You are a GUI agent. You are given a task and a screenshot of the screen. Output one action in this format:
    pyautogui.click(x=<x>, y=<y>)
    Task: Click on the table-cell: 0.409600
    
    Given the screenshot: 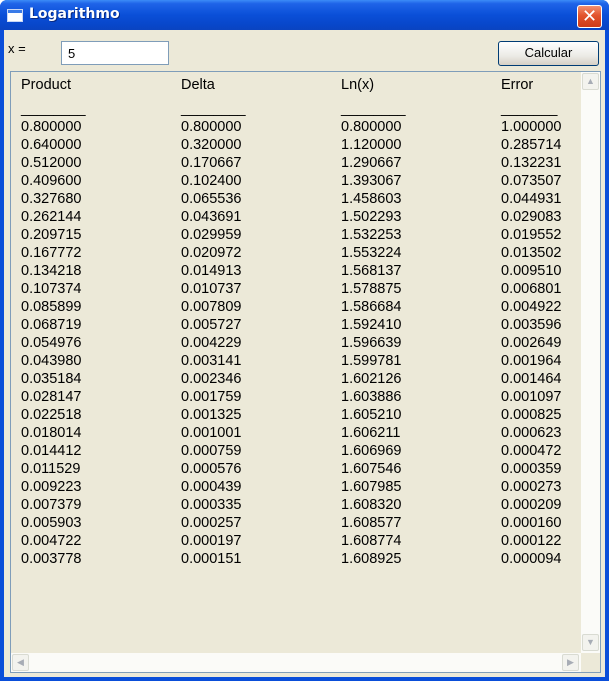 What is the action you would take?
    pyautogui.click(x=51, y=181)
    